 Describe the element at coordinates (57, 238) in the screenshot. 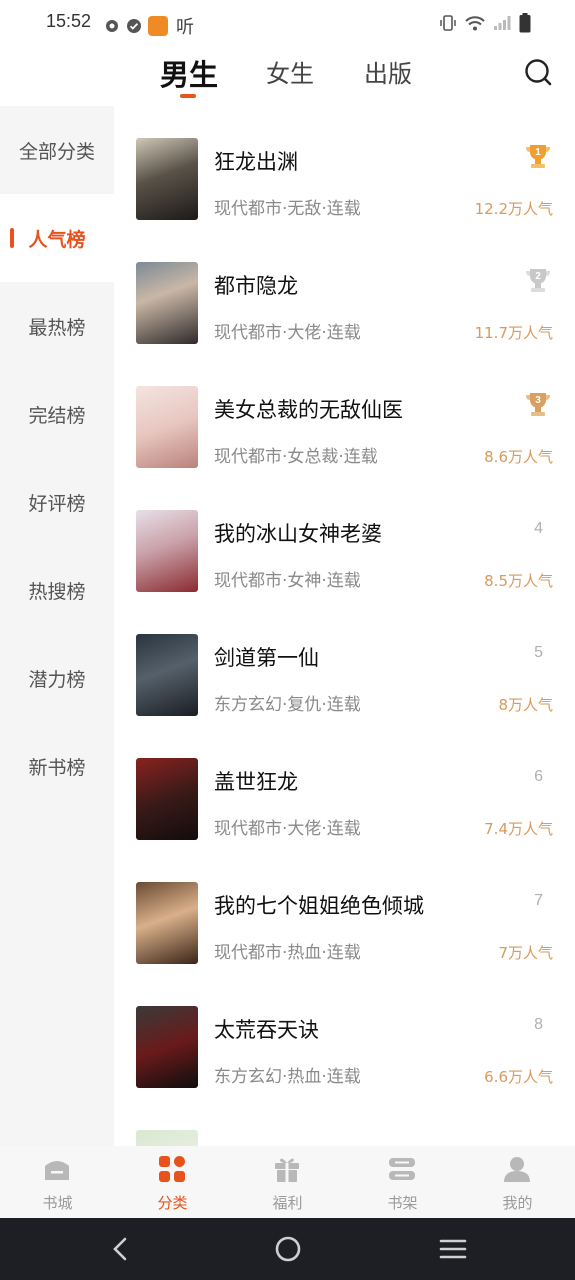

I see `sidebar-item-popularity-rank: 人气榜` at that location.